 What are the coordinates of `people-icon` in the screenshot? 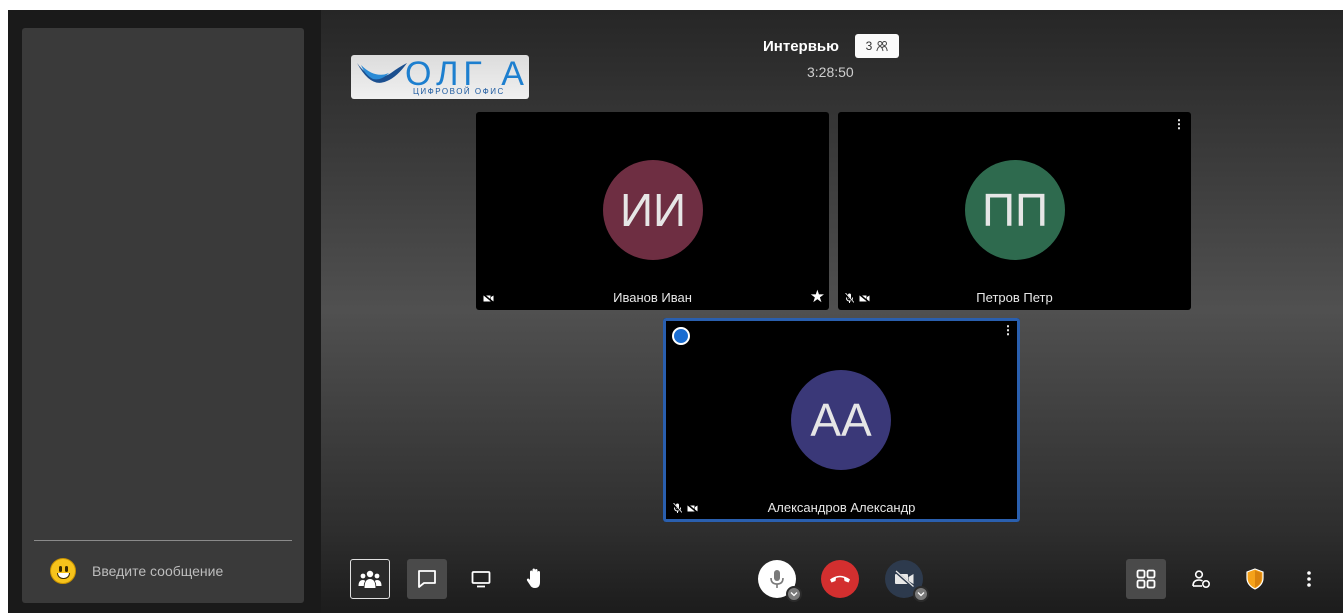 It's located at (882, 46).